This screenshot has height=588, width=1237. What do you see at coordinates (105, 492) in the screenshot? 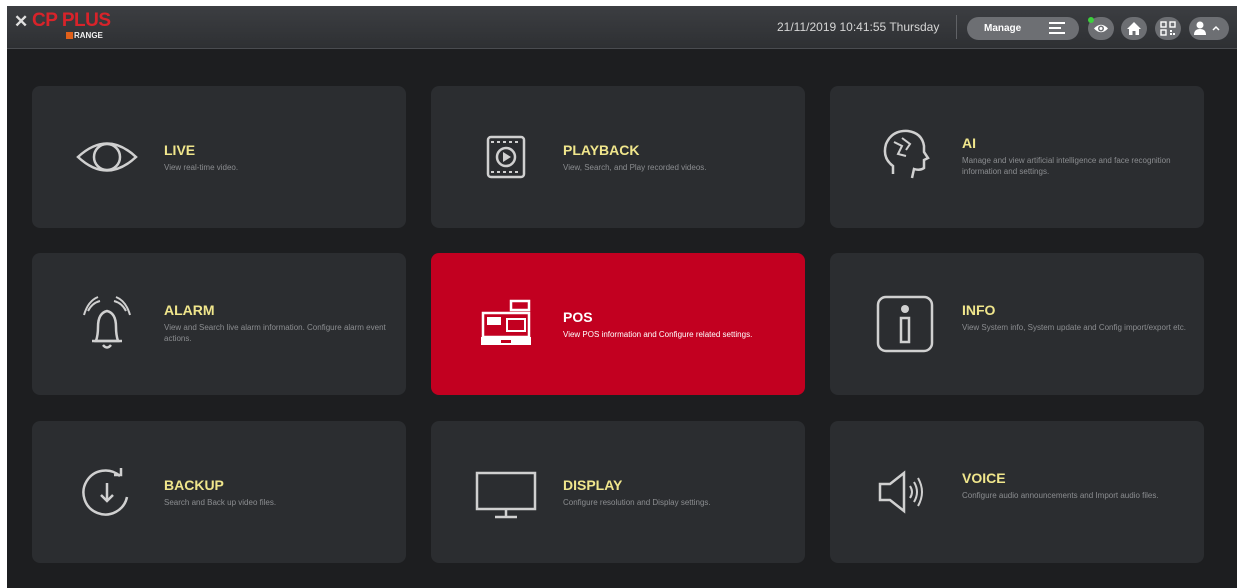
I see `backup-icon` at bounding box center [105, 492].